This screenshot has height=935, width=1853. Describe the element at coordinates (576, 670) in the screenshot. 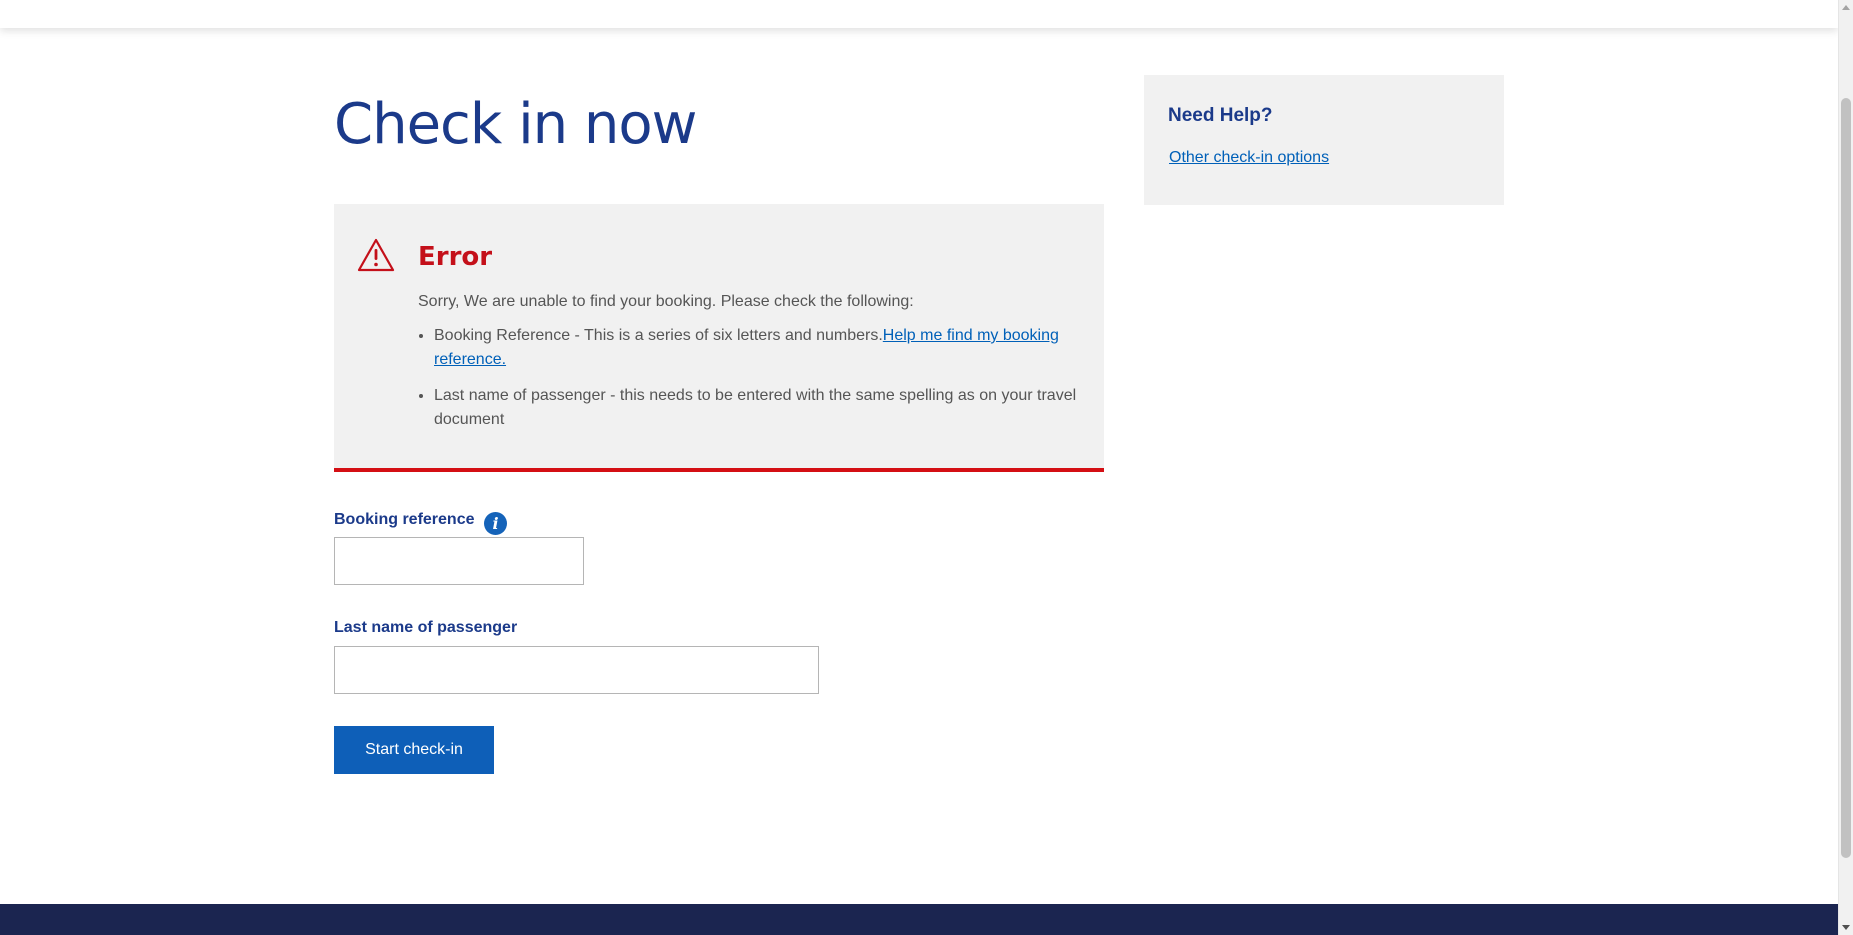

I see `last-name-input` at that location.